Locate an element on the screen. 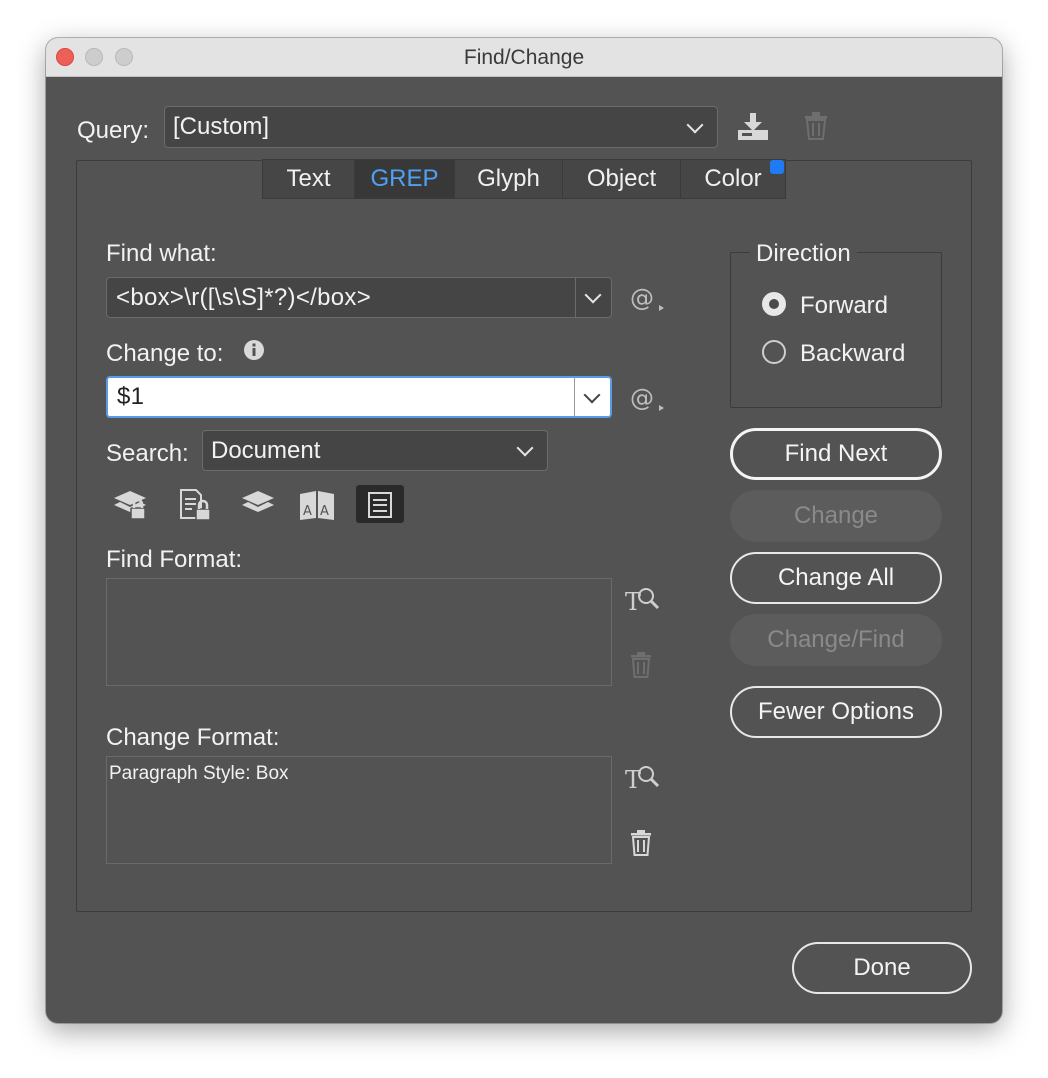  tab-grep: GREP is located at coordinates (404, 179).